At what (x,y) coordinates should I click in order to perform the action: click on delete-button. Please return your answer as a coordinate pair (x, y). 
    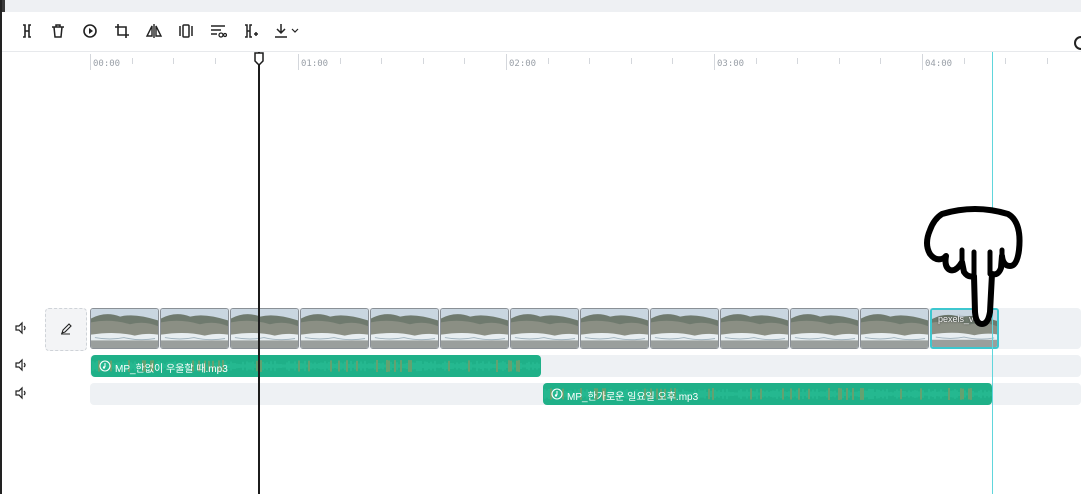
    Looking at the image, I should click on (58, 31).